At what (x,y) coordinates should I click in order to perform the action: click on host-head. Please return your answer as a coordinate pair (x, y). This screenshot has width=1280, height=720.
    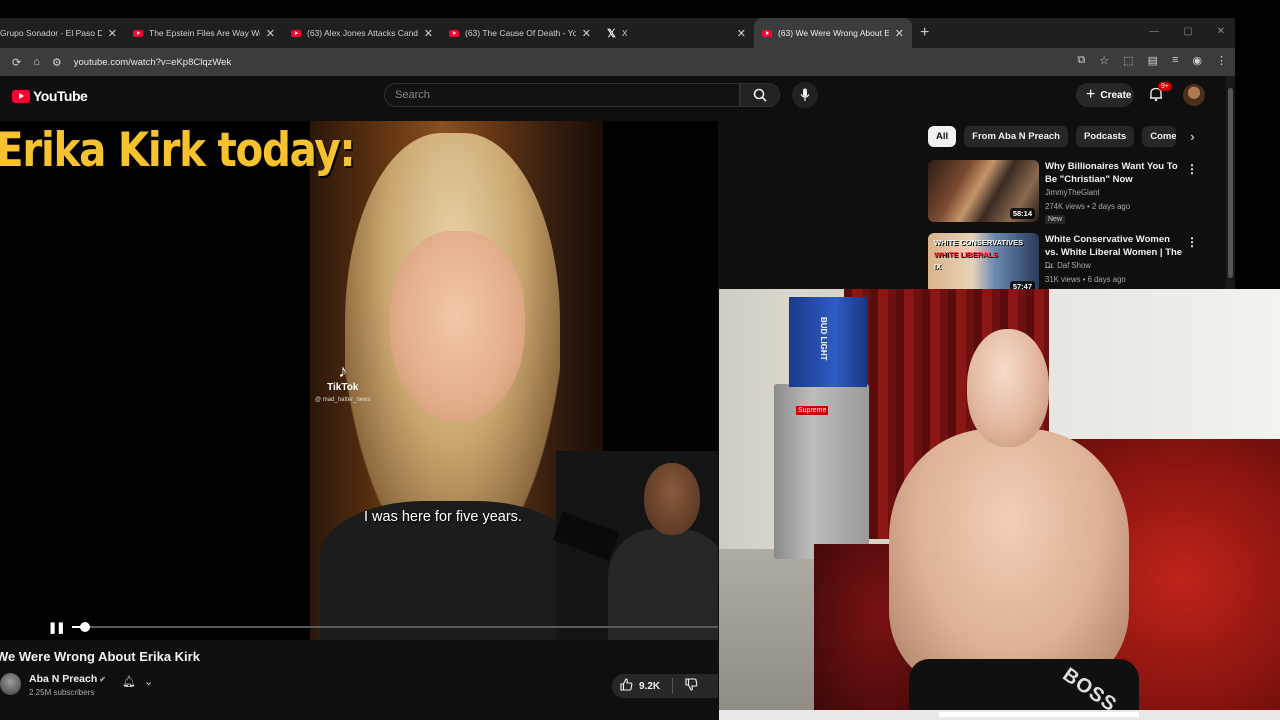
    Looking at the image, I should click on (672, 499).